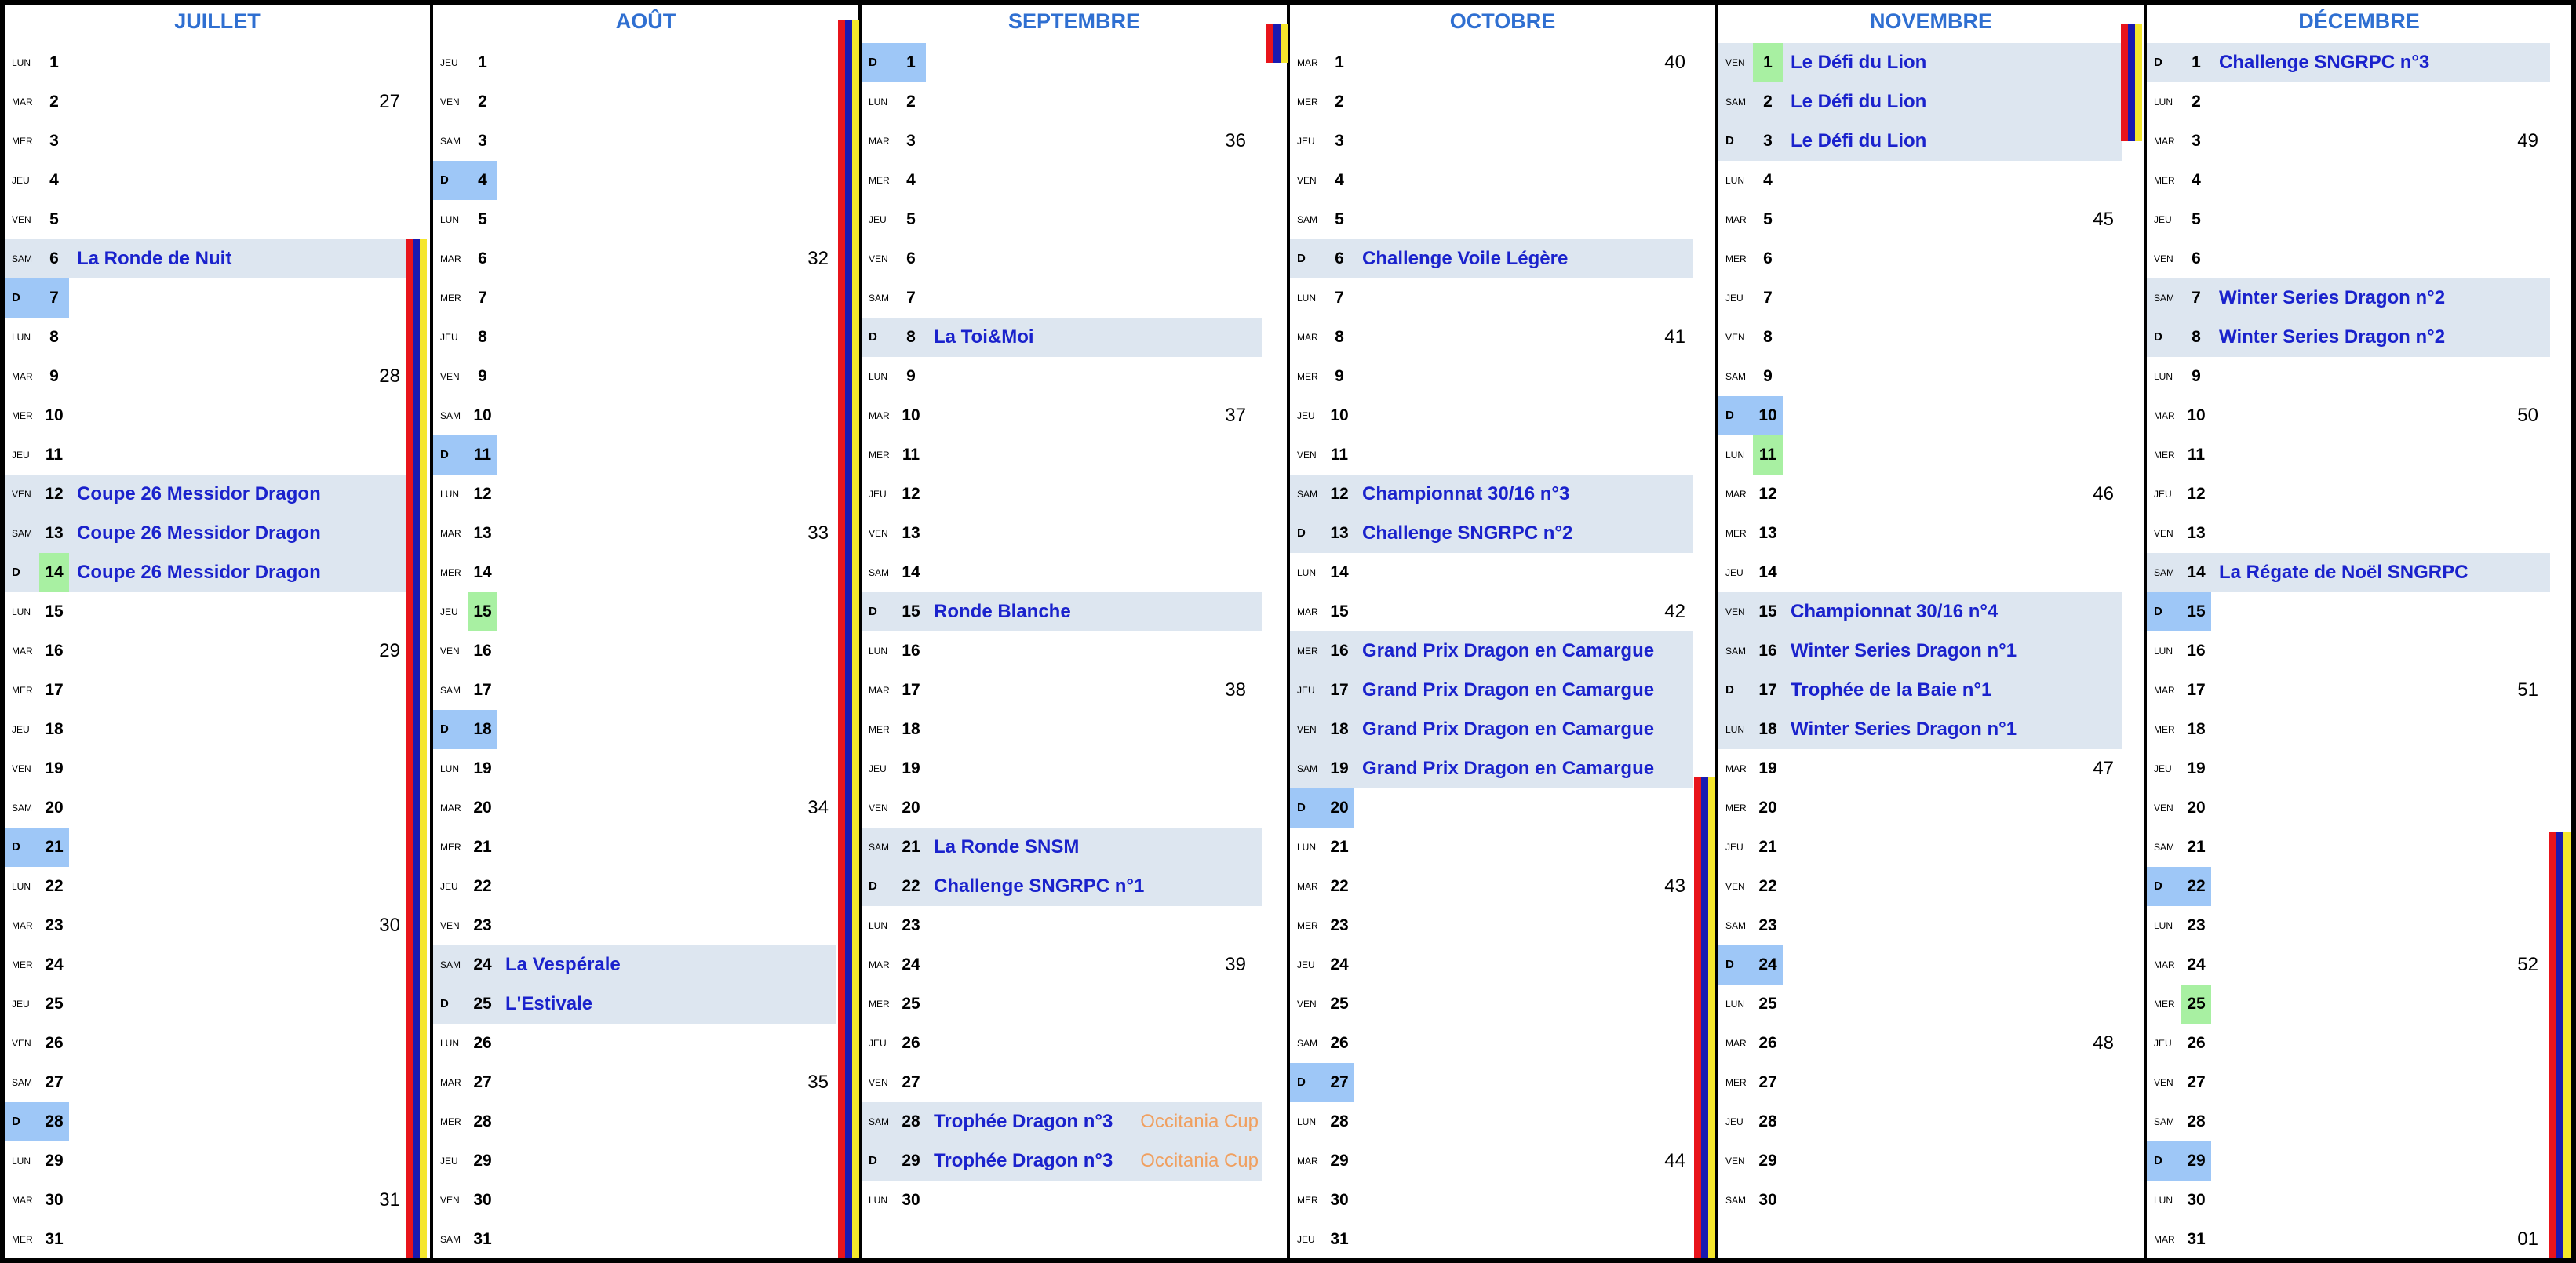  I want to click on week-number: 28, so click(389, 376).